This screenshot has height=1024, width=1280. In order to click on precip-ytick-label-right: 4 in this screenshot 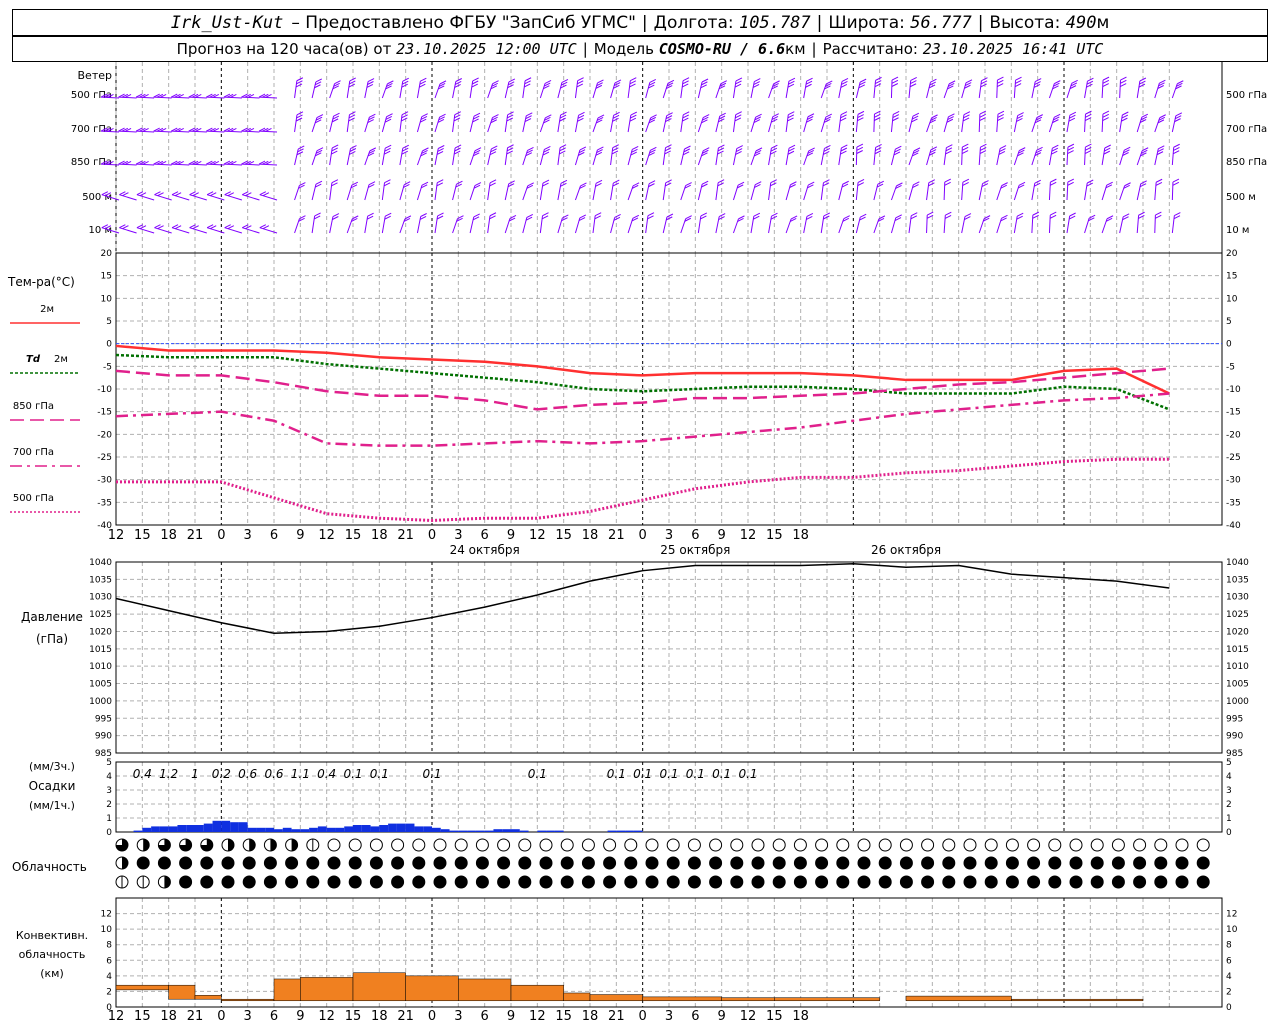, I will do `click(1229, 777)`.